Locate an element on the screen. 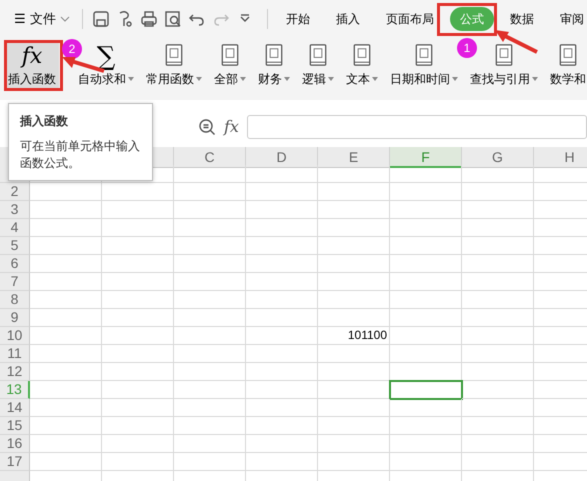  ribbon-button: 常用函数 is located at coordinates (174, 65).